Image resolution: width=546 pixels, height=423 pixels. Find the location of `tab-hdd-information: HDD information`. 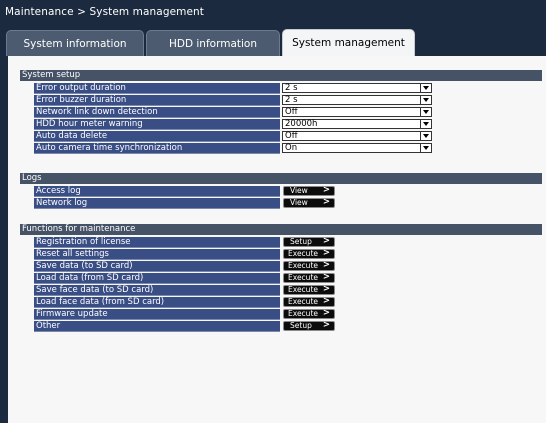

tab-hdd-information: HDD information is located at coordinates (213, 43).